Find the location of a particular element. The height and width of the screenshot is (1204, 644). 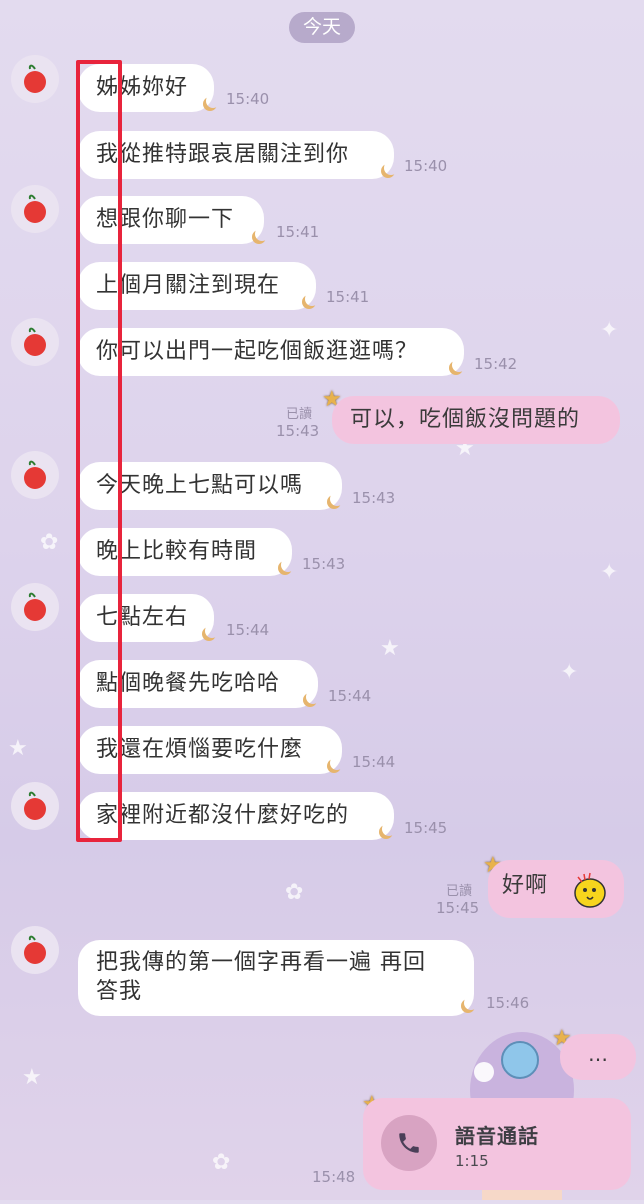

outgoing-message: 可以，吃個飯沒問題的 is located at coordinates (476, 420).